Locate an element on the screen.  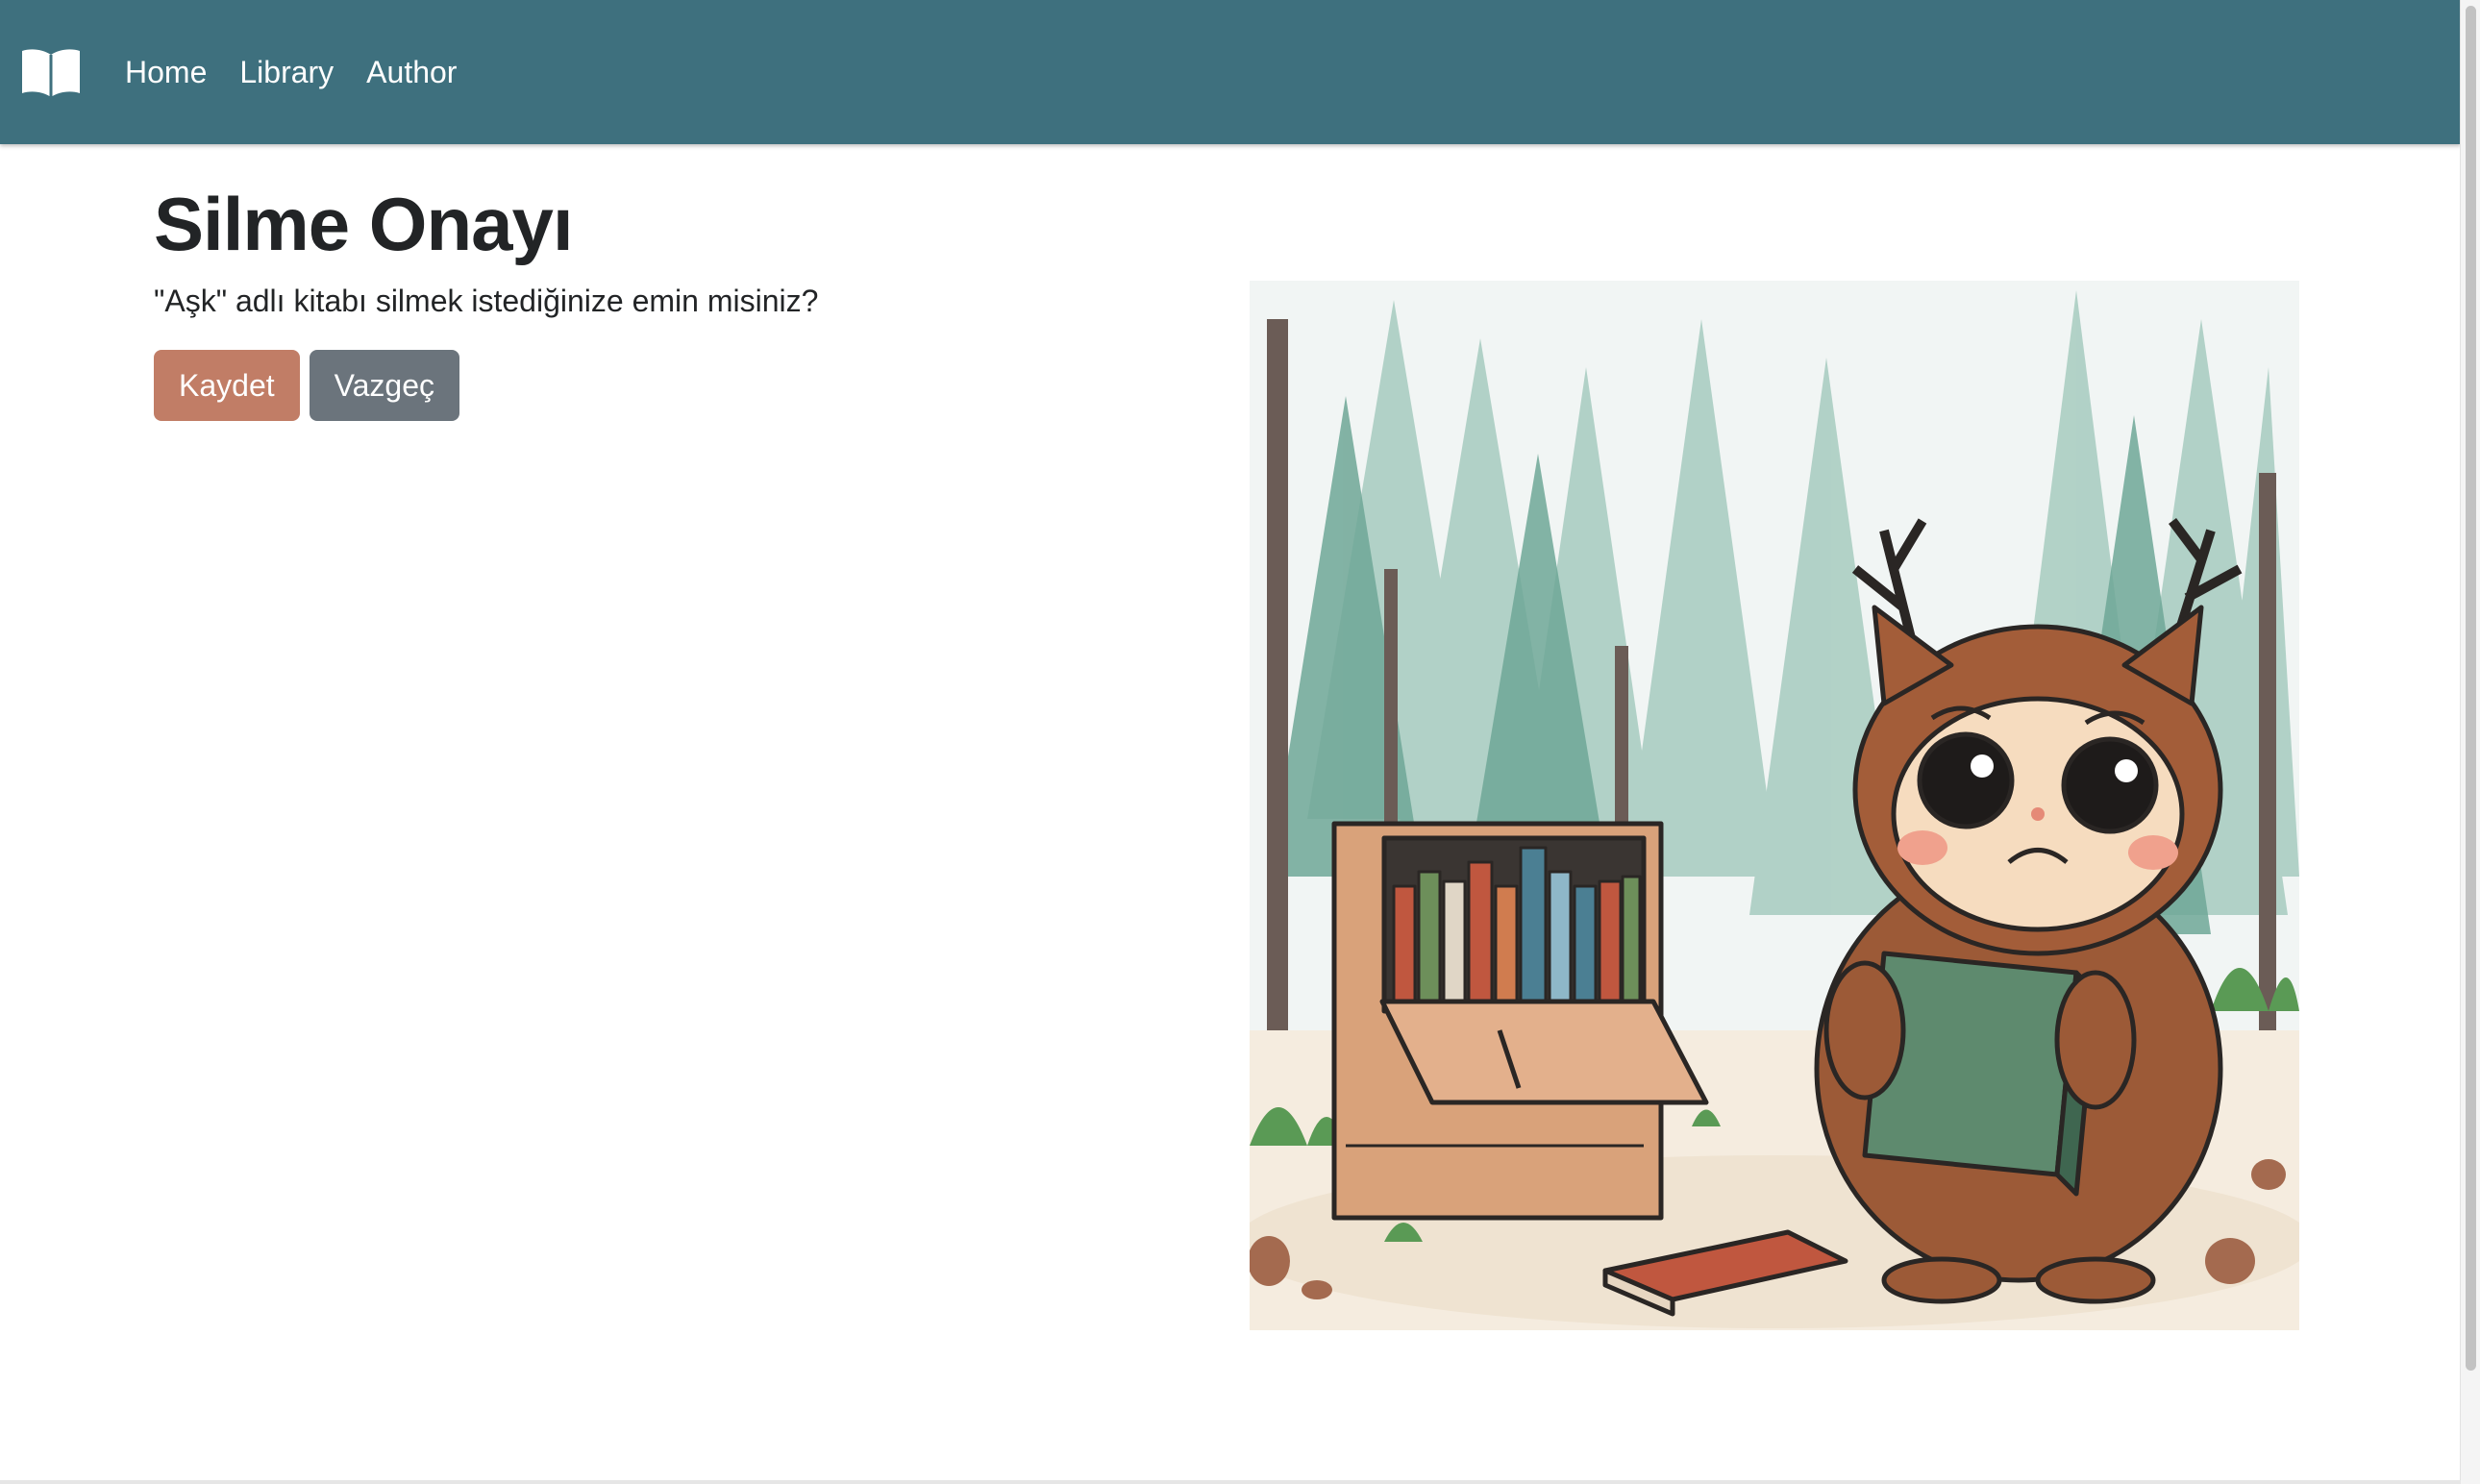
action-buttons: Kaydet Vazgeç is located at coordinates (486, 385).